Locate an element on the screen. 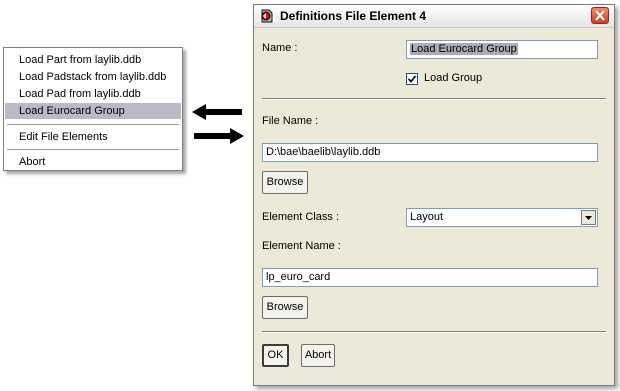 This screenshot has width=620, height=391. file-name-field: D:\bae\baelib\laylib.ddb is located at coordinates (430, 152).